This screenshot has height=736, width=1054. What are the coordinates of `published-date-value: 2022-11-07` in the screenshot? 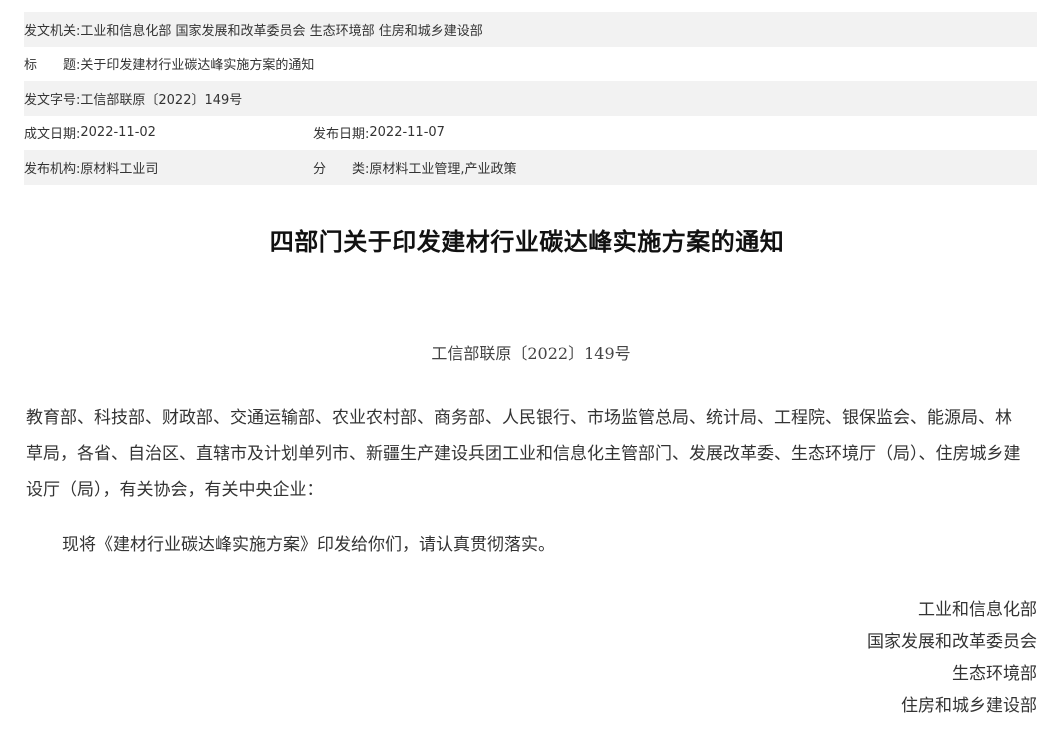 It's located at (407, 133).